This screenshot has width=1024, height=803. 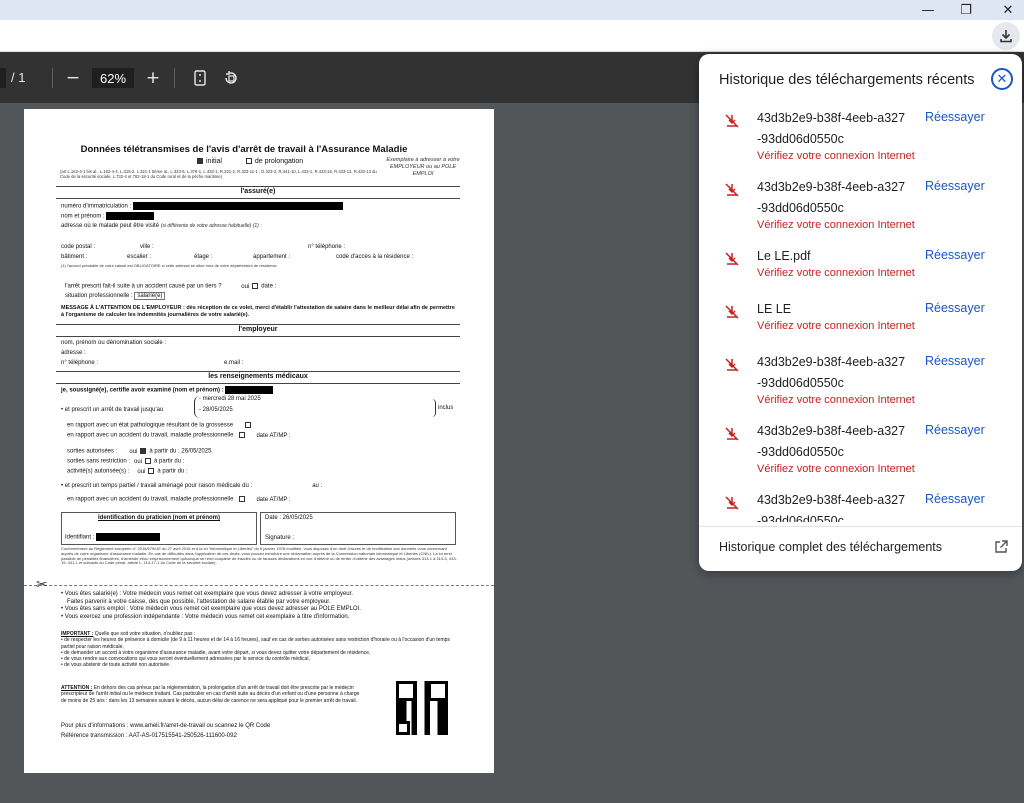 I want to click on prolongation-checkbox, so click(x=248, y=161).